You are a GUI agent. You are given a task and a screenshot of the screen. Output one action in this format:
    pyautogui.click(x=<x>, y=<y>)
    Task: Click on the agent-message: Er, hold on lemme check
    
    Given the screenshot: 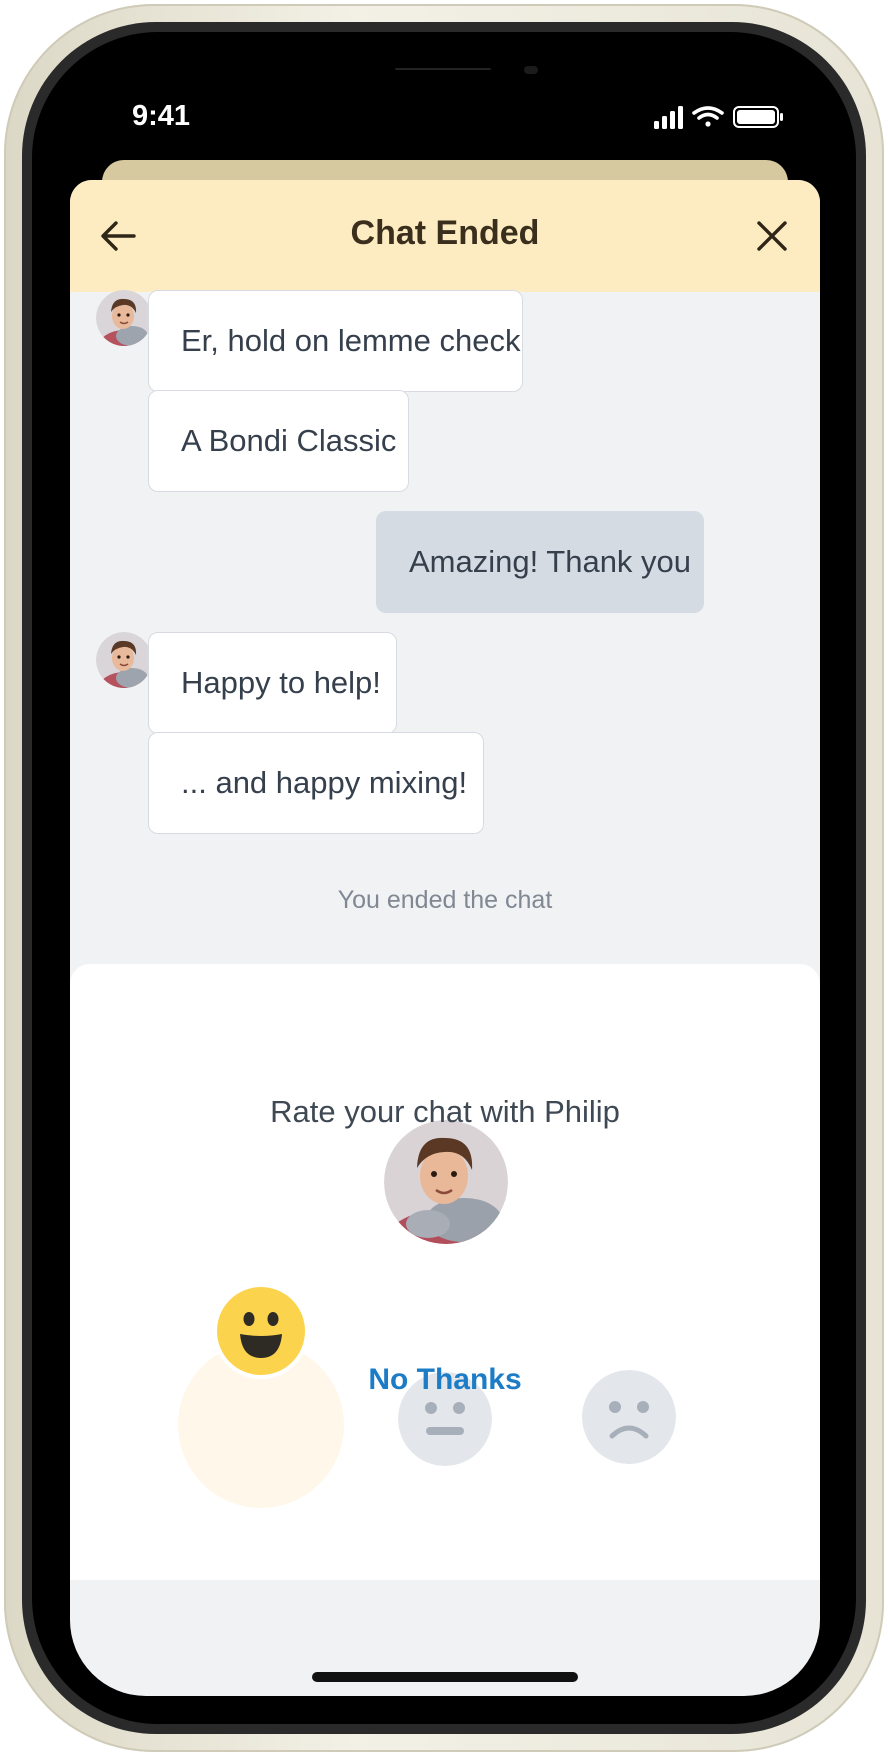 What is the action you would take?
    pyautogui.click(x=335, y=341)
    